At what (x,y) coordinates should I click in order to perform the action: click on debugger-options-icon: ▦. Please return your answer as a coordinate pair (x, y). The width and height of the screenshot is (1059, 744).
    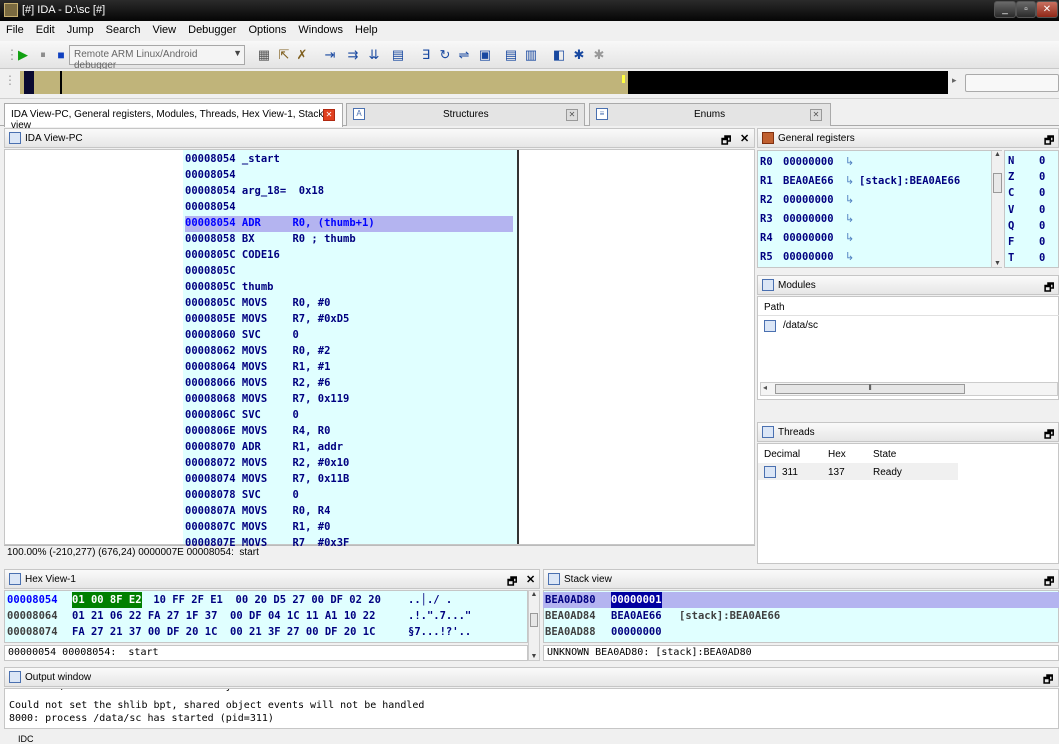
    Looking at the image, I should click on (264, 55).